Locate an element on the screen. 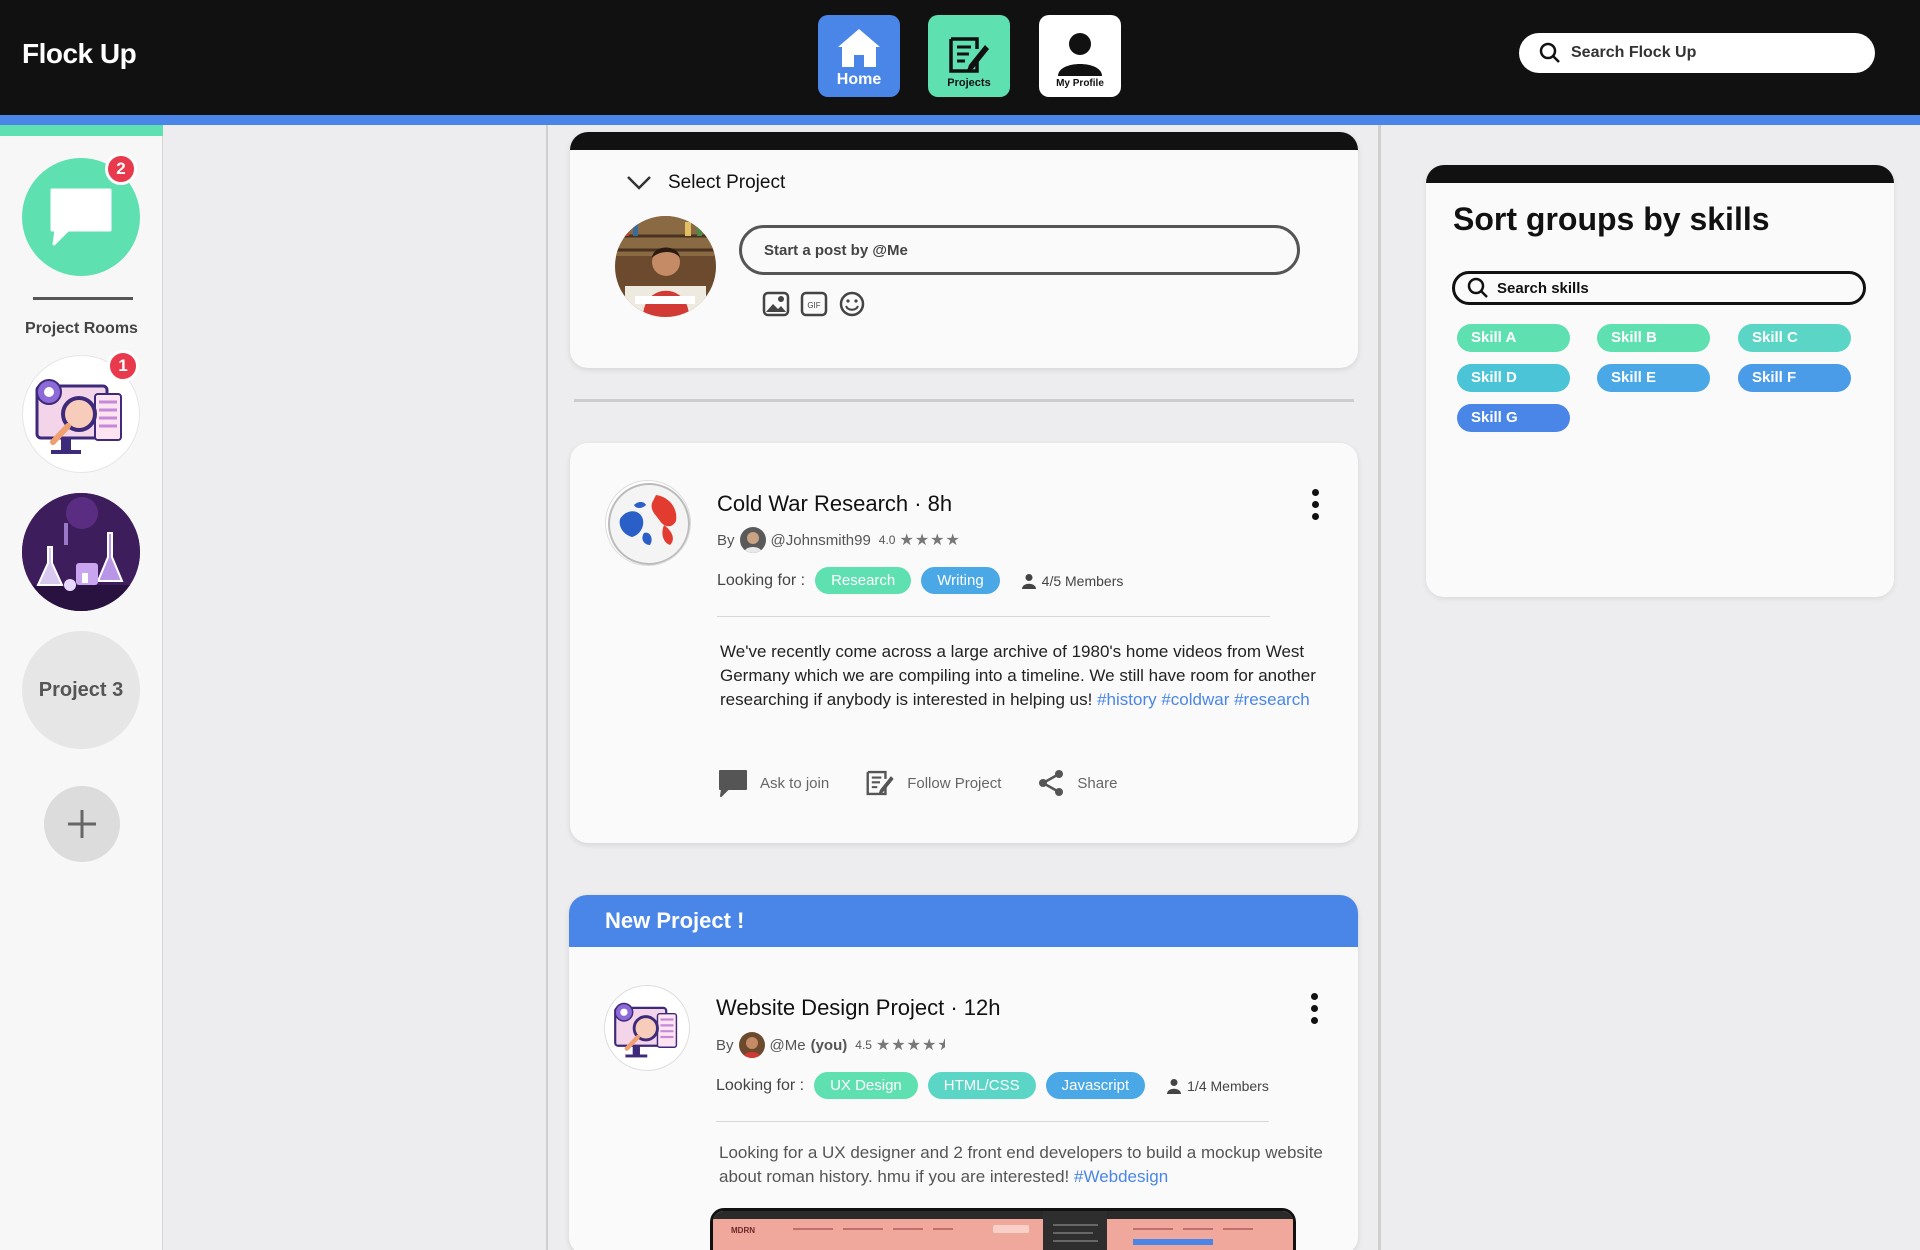 This screenshot has width=1920, height=1250. room-chemistry-lab is located at coordinates (81, 552).